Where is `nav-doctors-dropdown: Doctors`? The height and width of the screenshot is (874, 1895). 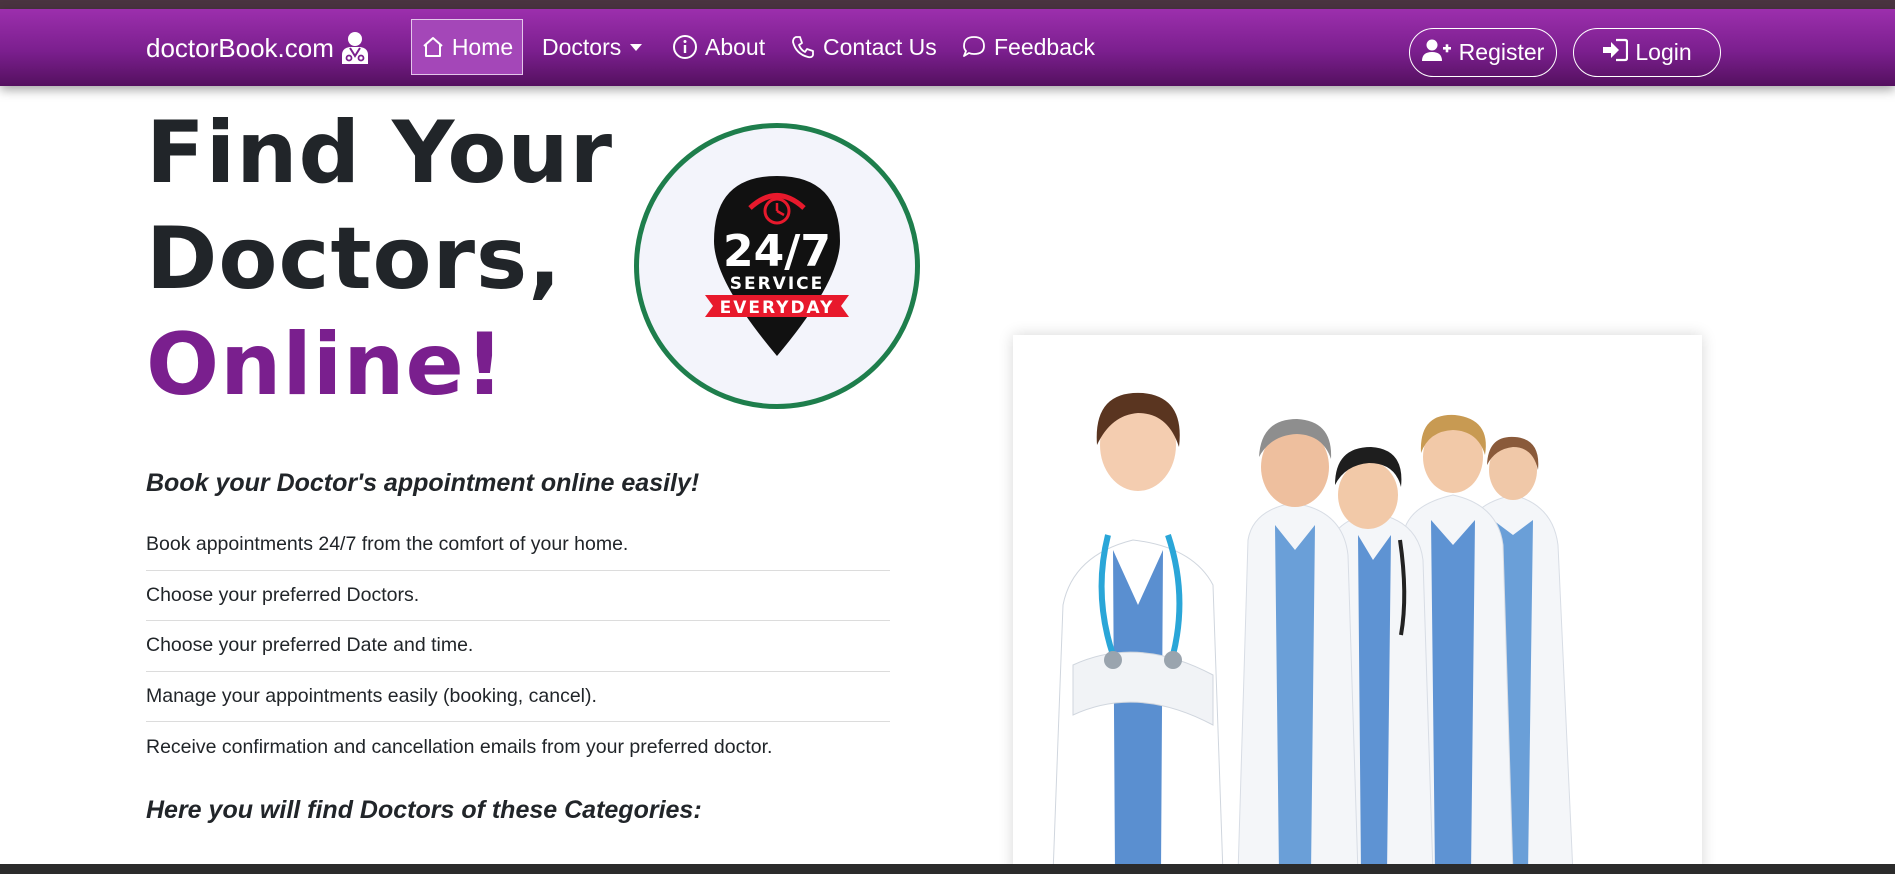 nav-doctors-dropdown: Doctors is located at coordinates (592, 47).